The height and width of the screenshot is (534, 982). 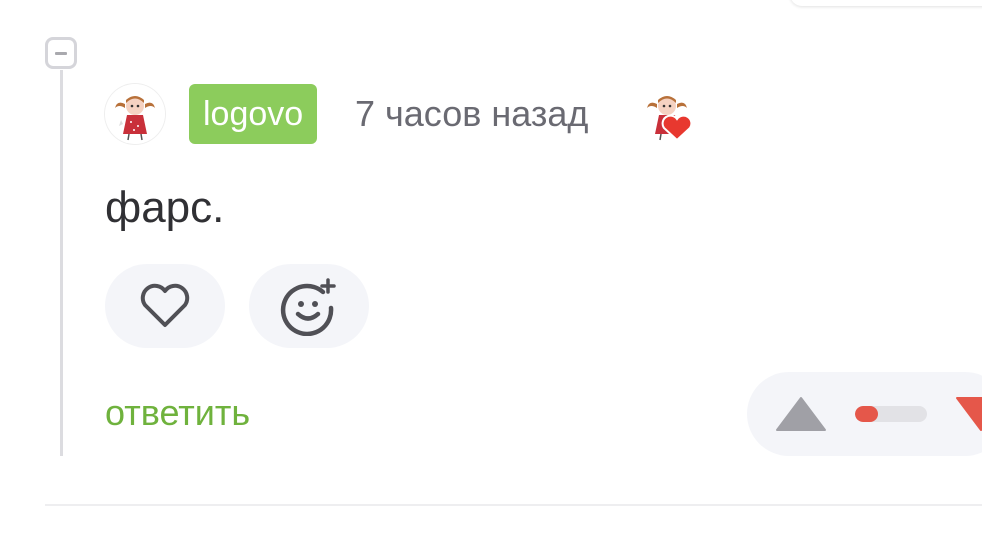 What do you see at coordinates (472, 113) in the screenshot?
I see `comment-timestamp: 7 часов назад` at bounding box center [472, 113].